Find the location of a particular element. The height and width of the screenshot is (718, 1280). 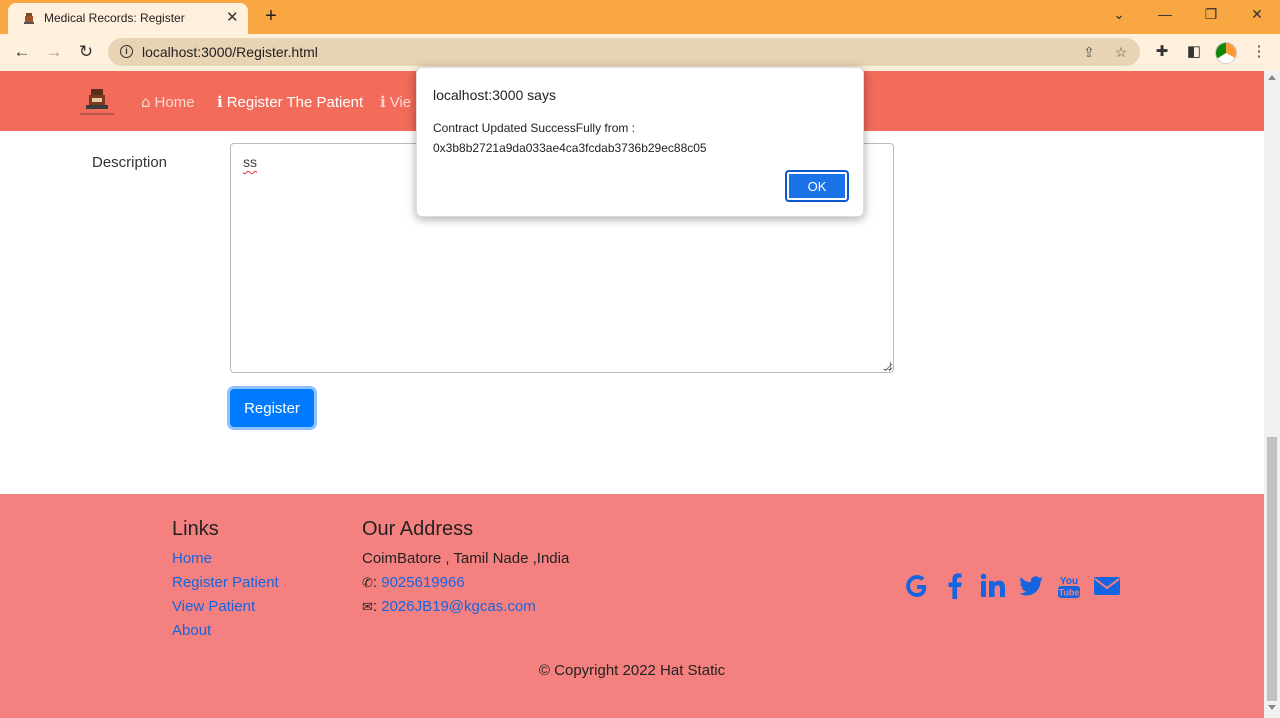

minimize-icon: — is located at coordinates (1165, 14).